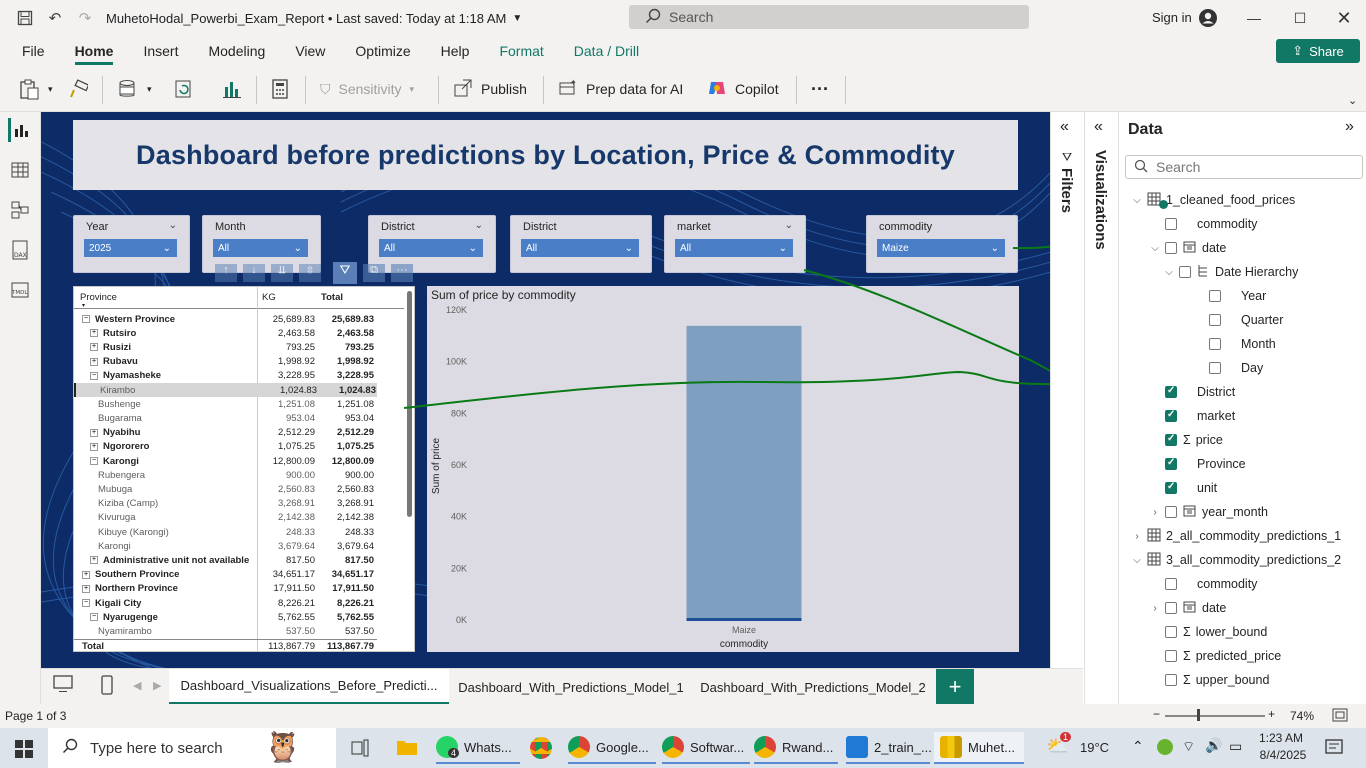  I want to click on data-field-item: Σlower_bound, so click(1208, 632).